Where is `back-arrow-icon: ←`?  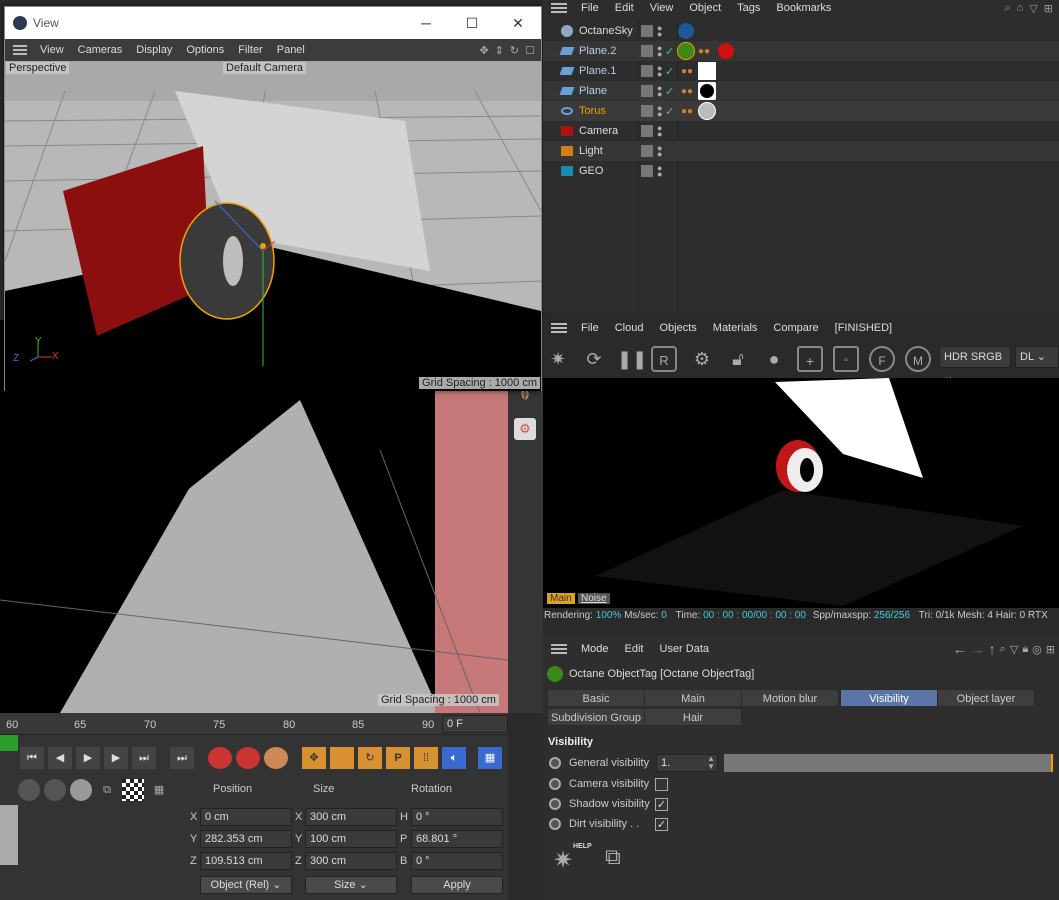 back-arrow-icon: ← is located at coordinates (960, 649).